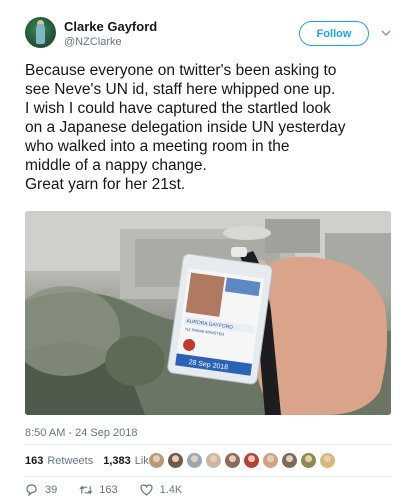 Image resolution: width=414 pixels, height=500 pixels. Describe the element at coordinates (98, 490) in the screenshot. I see `retweet-button: 163` at that location.